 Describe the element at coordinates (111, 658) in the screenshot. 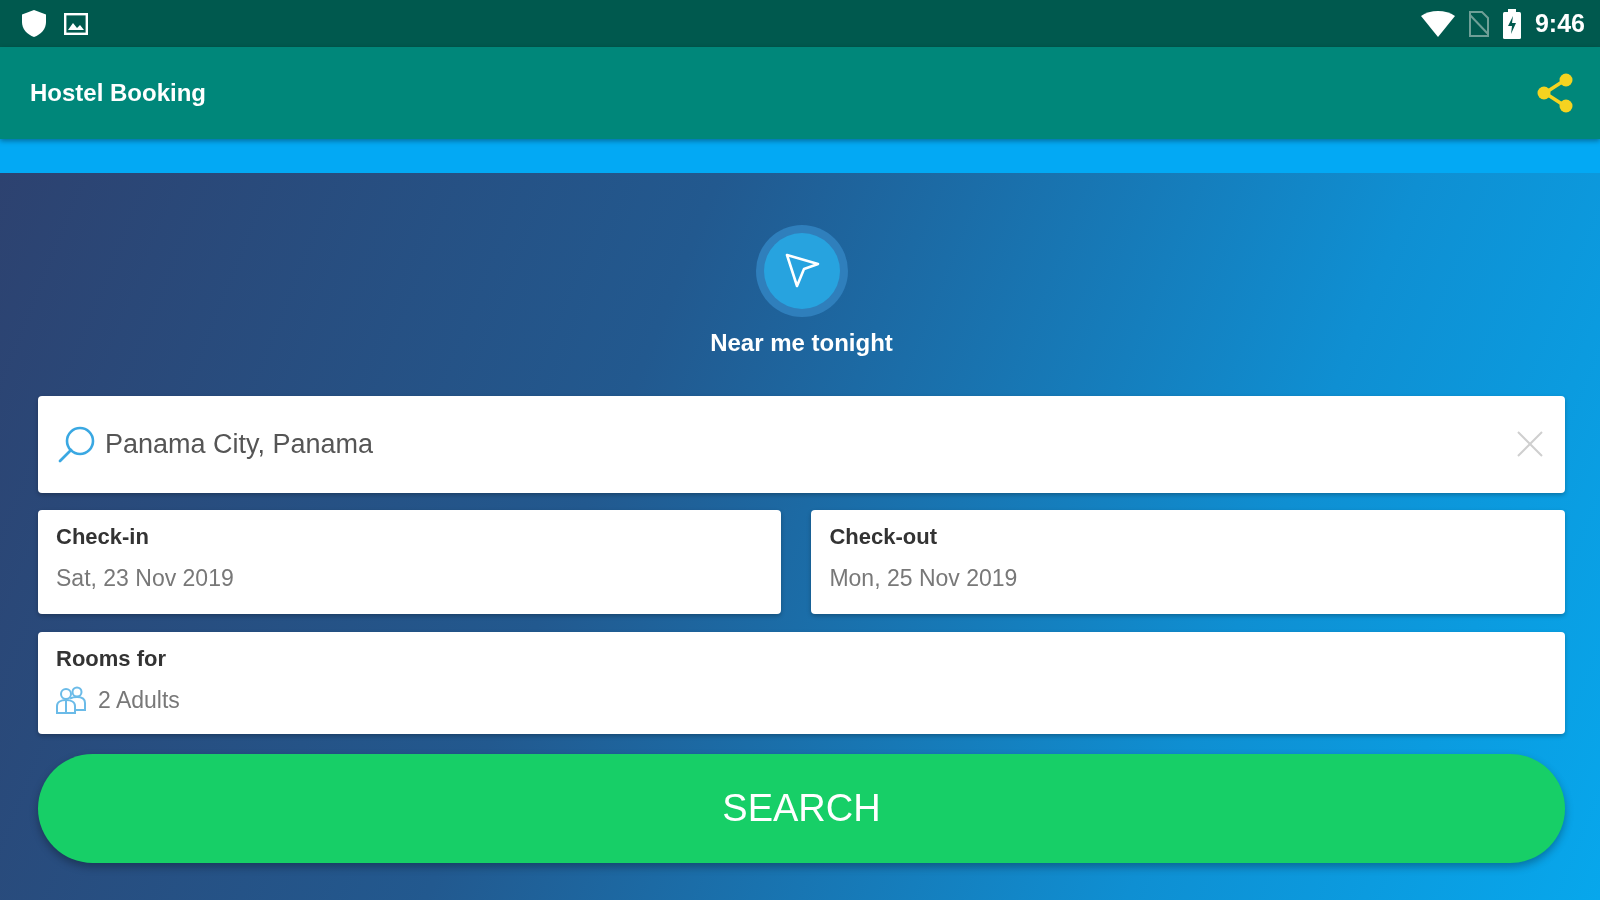

I see `guests-label: Rooms for` at that location.